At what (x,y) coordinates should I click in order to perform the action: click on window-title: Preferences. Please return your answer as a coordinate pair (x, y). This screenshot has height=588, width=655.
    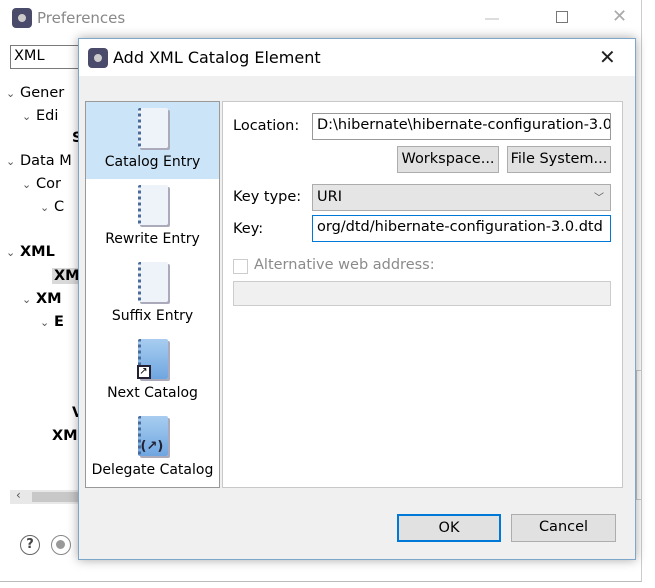
    Looking at the image, I should click on (81, 18).